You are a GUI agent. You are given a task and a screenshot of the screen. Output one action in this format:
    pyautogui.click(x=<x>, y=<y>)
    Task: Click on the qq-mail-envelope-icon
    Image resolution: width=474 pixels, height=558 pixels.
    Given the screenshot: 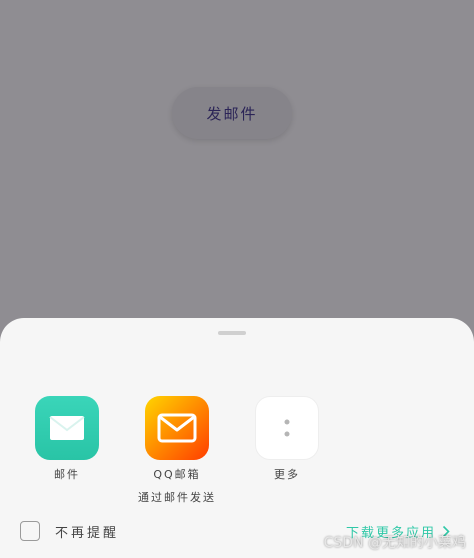 What is the action you would take?
    pyautogui.click(x=177, y=428)
    